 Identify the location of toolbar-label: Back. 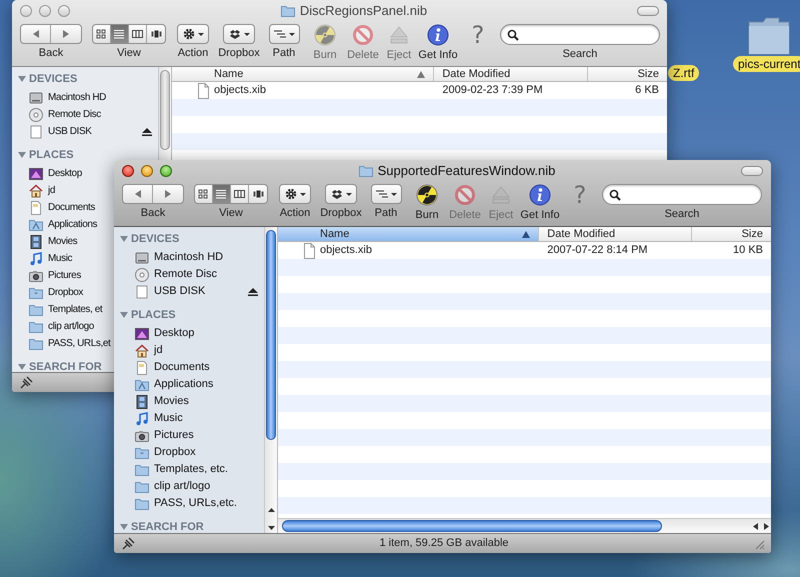
(153, 213).